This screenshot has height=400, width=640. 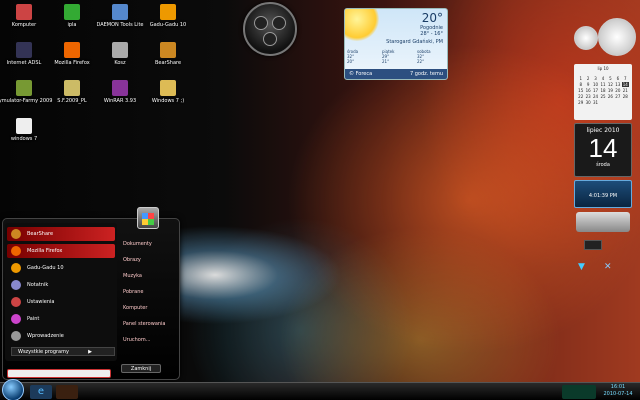 I want to click on weather-updated: 7 godz. temu, so click(x=426, y=74).